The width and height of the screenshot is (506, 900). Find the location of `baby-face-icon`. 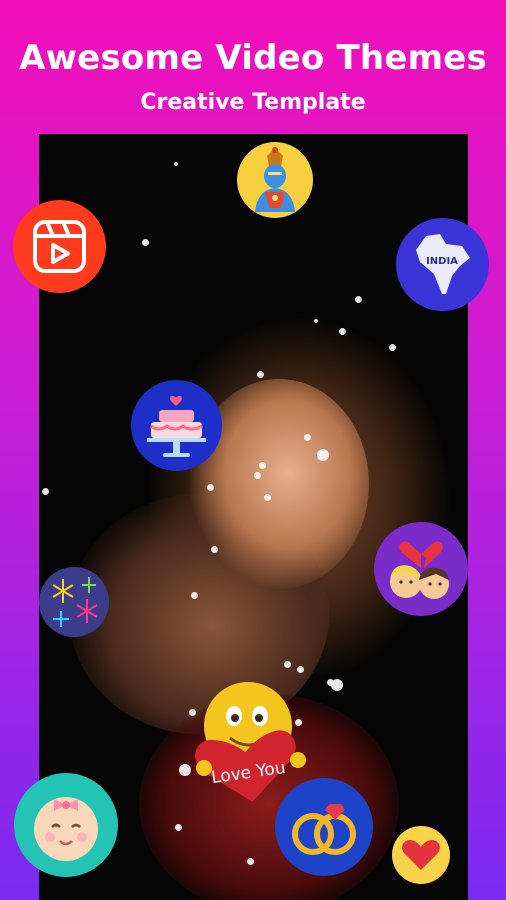

baby-face-icon is located at coordinates (66, 829).